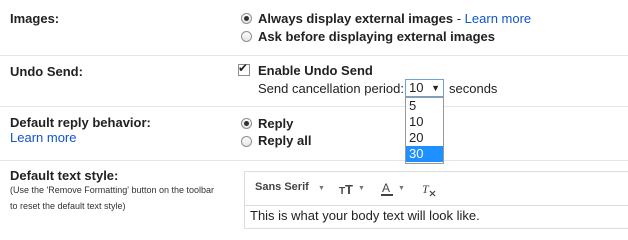 The width and height of the screenshot is (628, 240). What do you see at coordinates (424, 122) in the screenshot?
I see `option-10: 10` at bounding box center [424, 122].